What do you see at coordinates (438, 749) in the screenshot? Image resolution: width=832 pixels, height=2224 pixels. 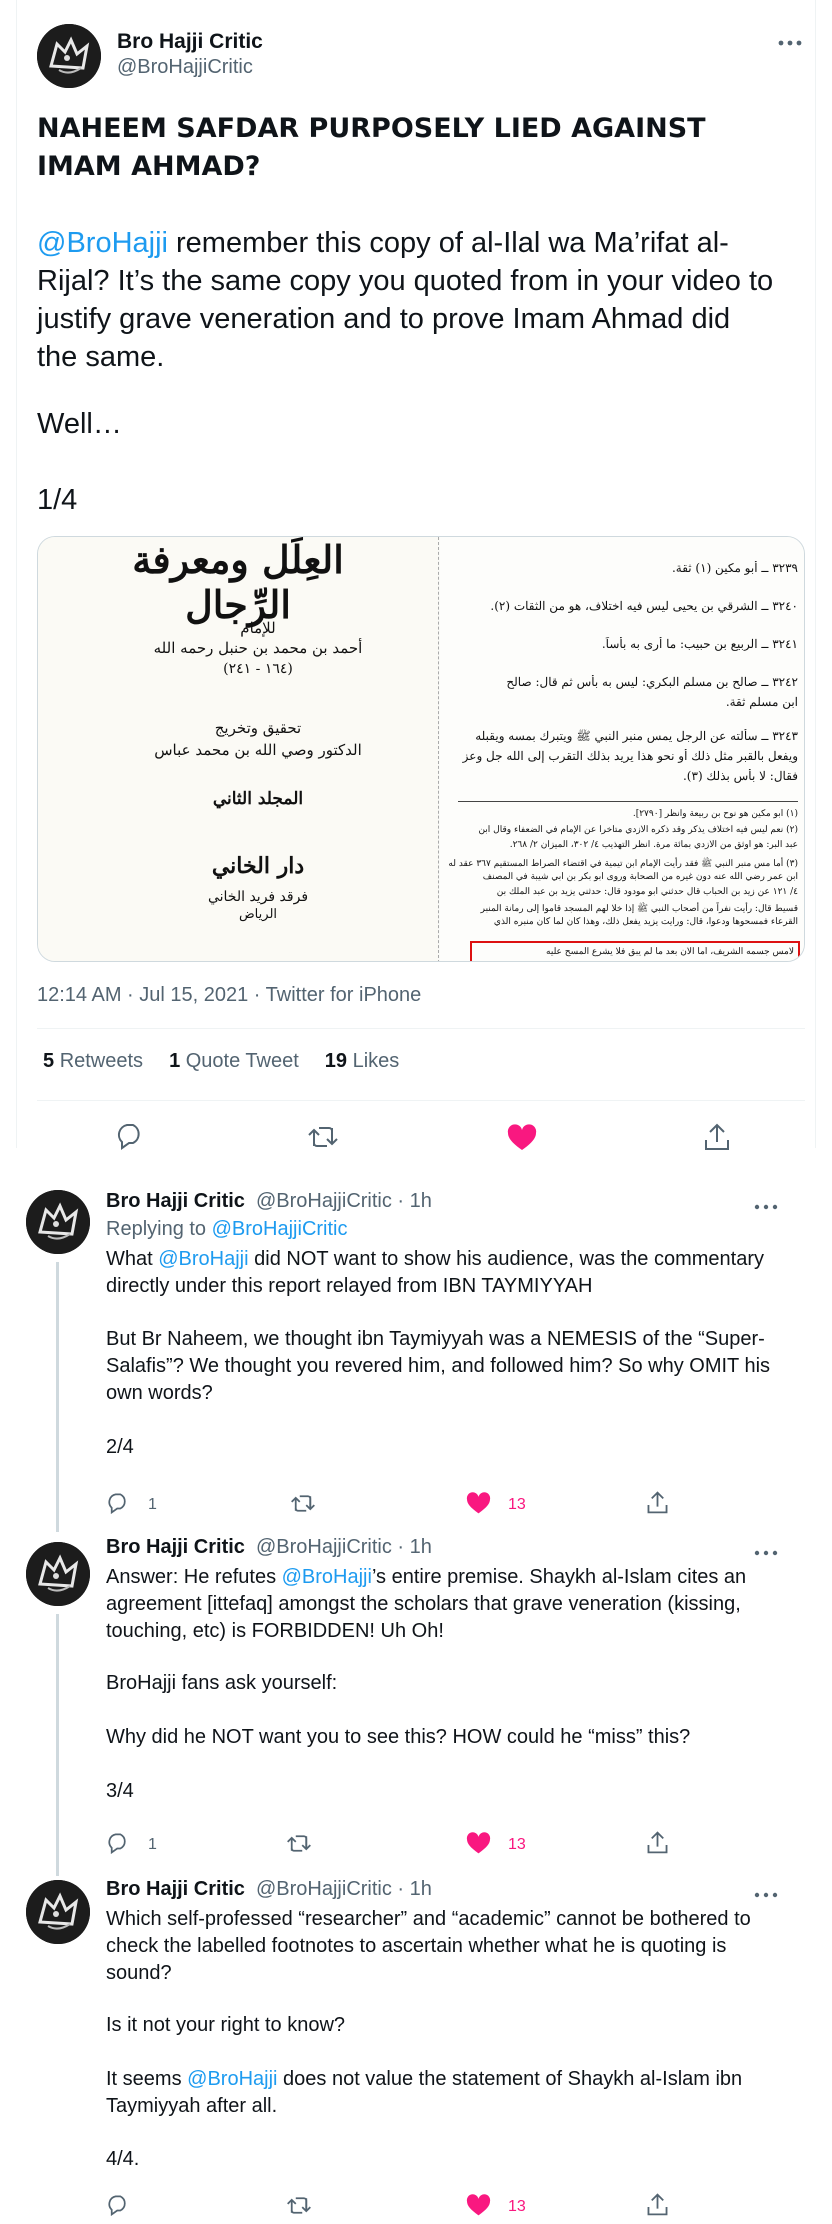 I see `page-divider` at bounding box center [438, 749].